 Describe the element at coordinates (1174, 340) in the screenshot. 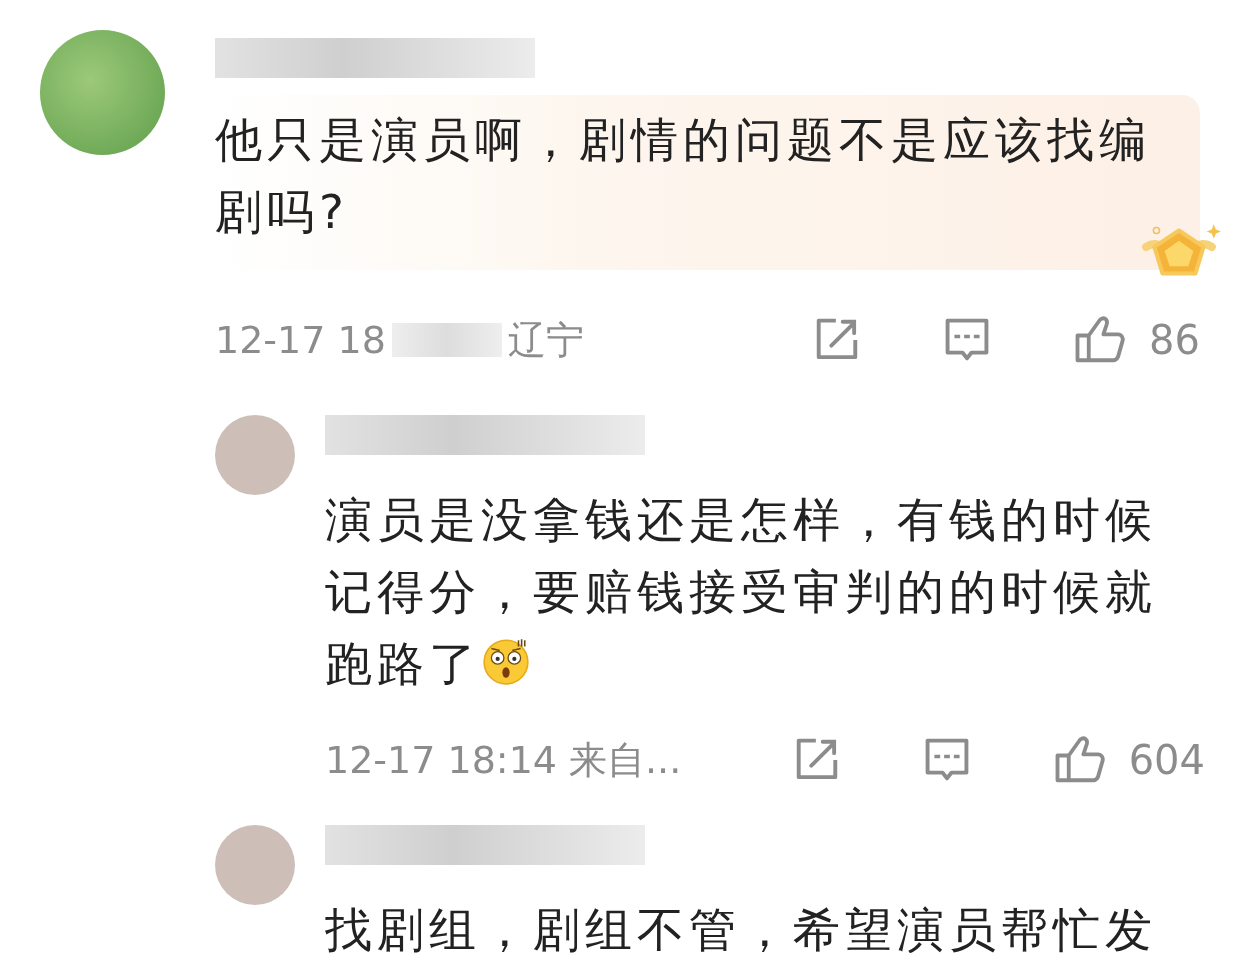

I see `like-count: 86` at that location.